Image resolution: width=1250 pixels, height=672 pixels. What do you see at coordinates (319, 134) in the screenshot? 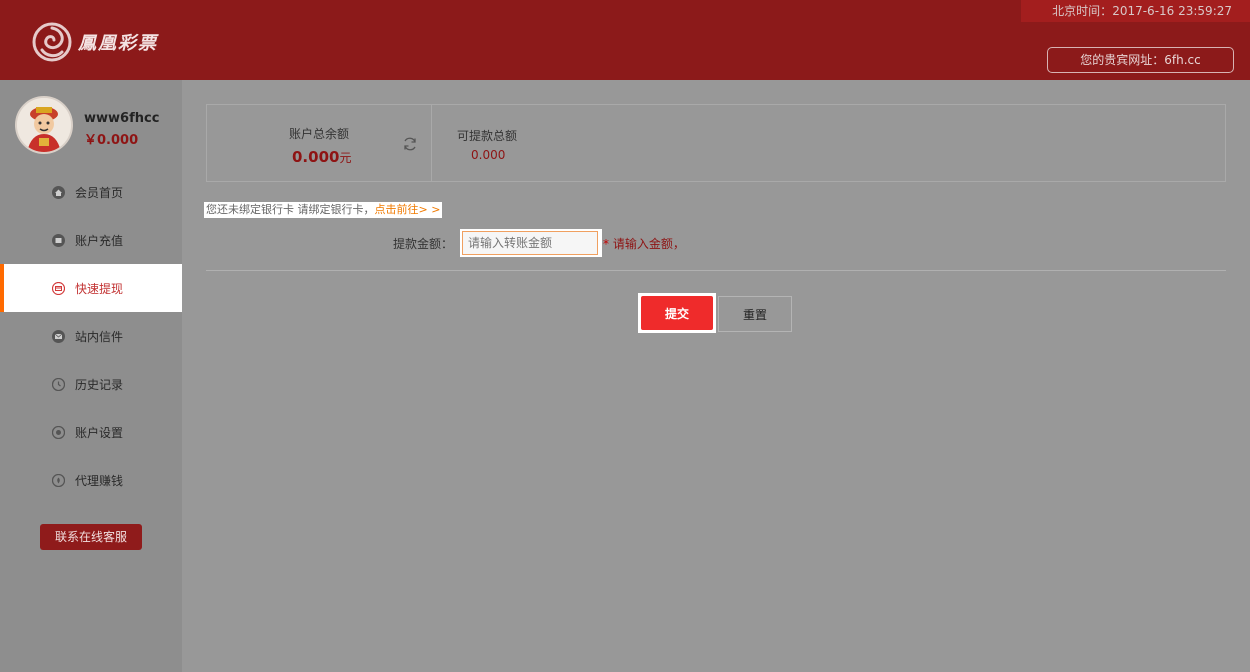
I see `total-balance-label: 账户总余额` at bounding box center [319, 134].